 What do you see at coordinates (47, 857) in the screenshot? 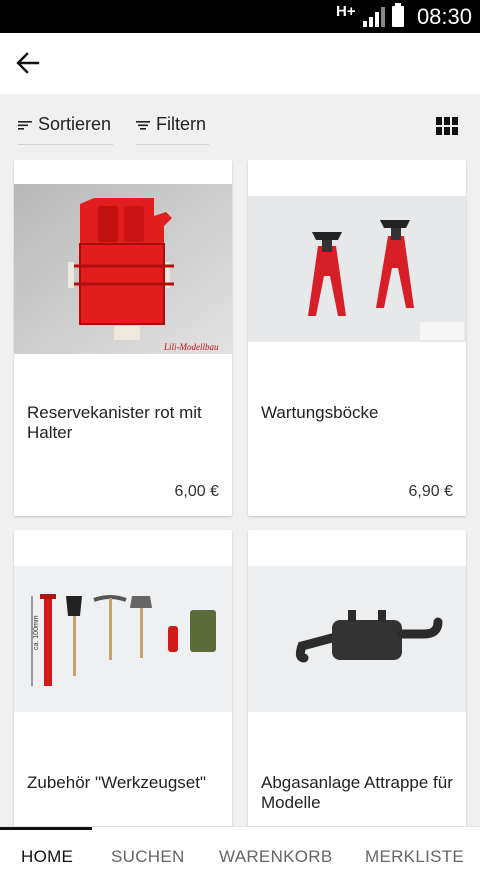
I see `nav-home: HOME` at bounding box center [47, 857].